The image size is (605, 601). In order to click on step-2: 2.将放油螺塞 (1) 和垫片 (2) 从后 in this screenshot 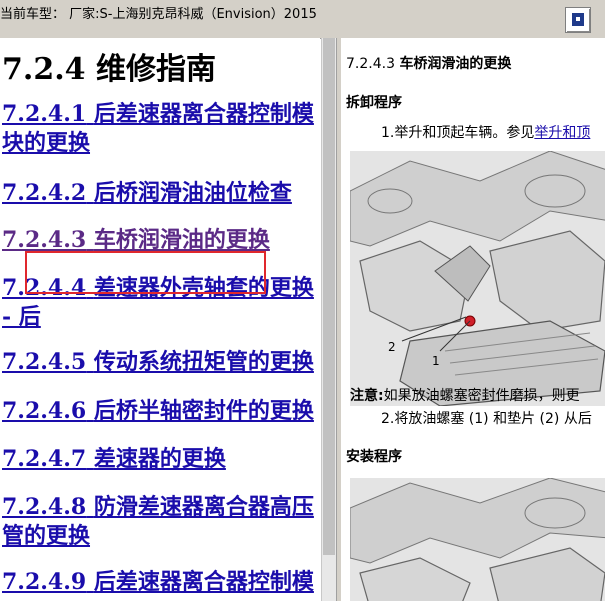, I will do `click(486, 419)`.